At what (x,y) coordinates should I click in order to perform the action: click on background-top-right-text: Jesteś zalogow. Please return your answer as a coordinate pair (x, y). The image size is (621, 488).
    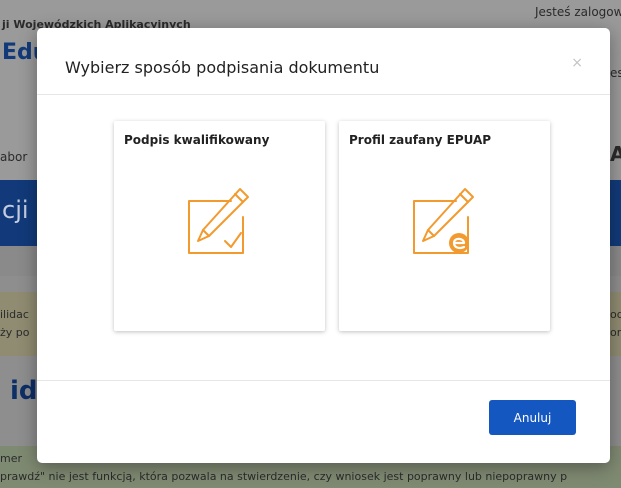
    Looking at the image, I should click on (578, 12).